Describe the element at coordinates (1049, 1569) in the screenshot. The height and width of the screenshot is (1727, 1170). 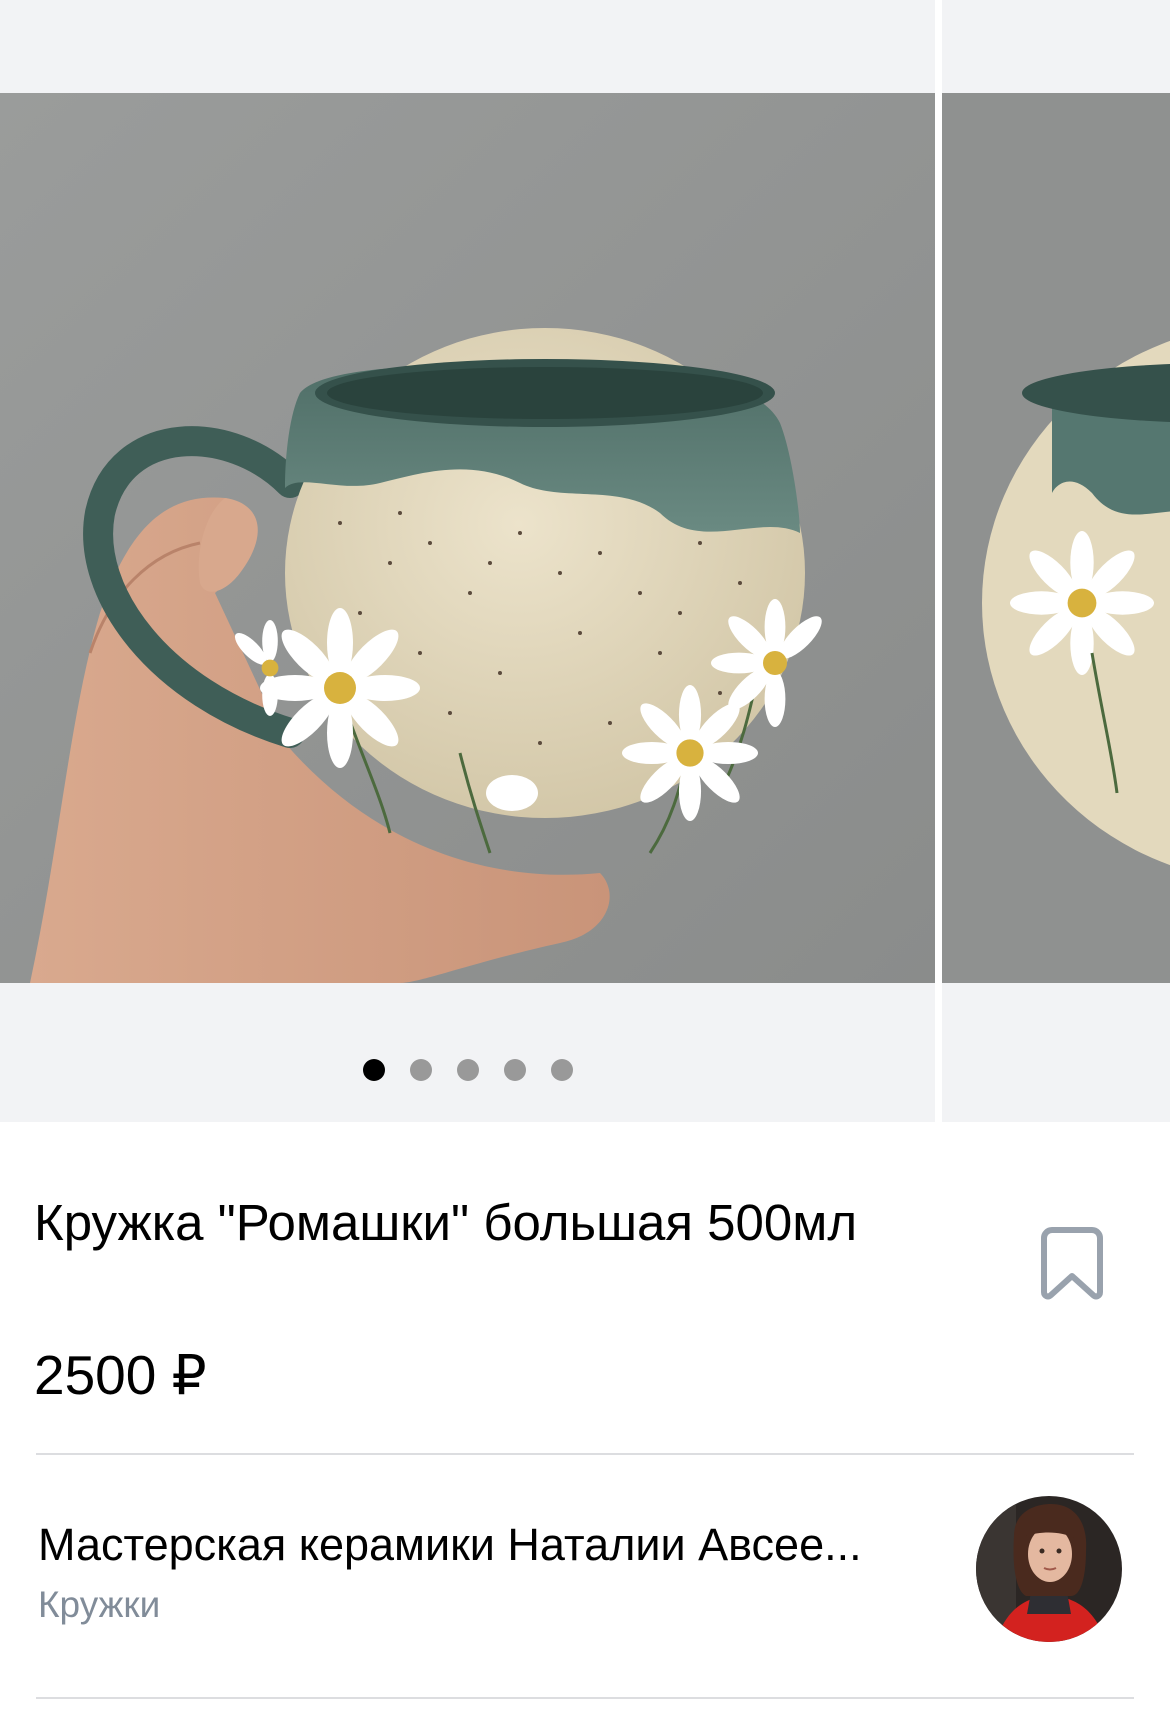
I see `avatar` at that location.